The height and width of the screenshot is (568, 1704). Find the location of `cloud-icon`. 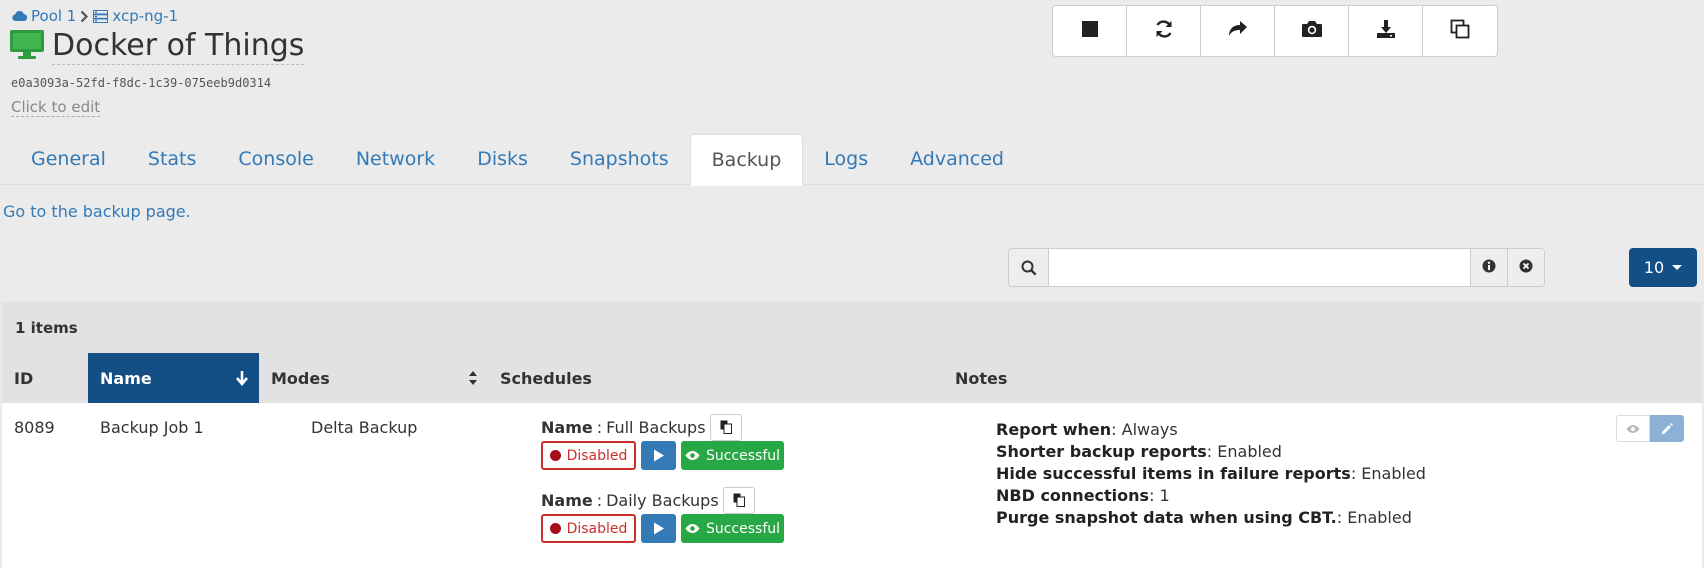

cloud-icon is located at coordinates (19, 16).